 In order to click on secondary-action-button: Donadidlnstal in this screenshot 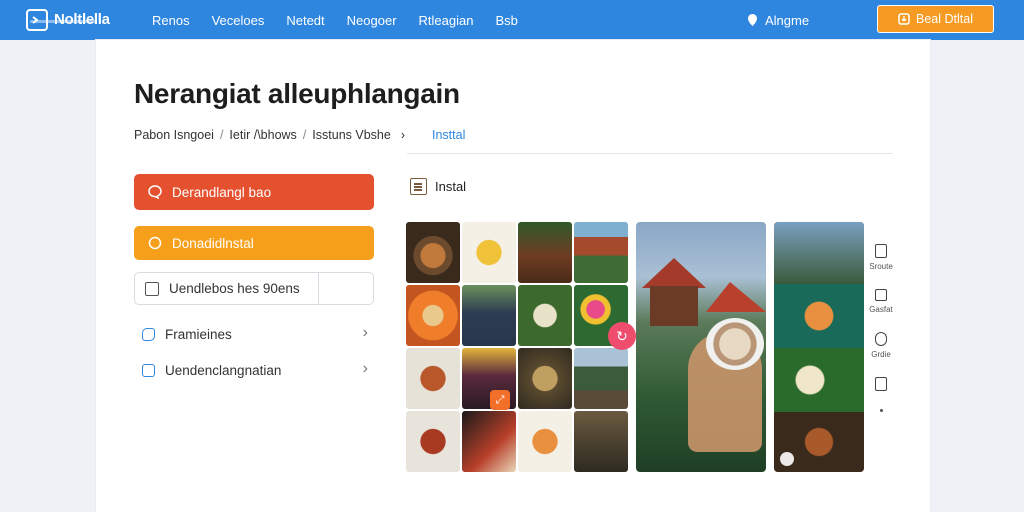, I will do `click(254, 243)`.